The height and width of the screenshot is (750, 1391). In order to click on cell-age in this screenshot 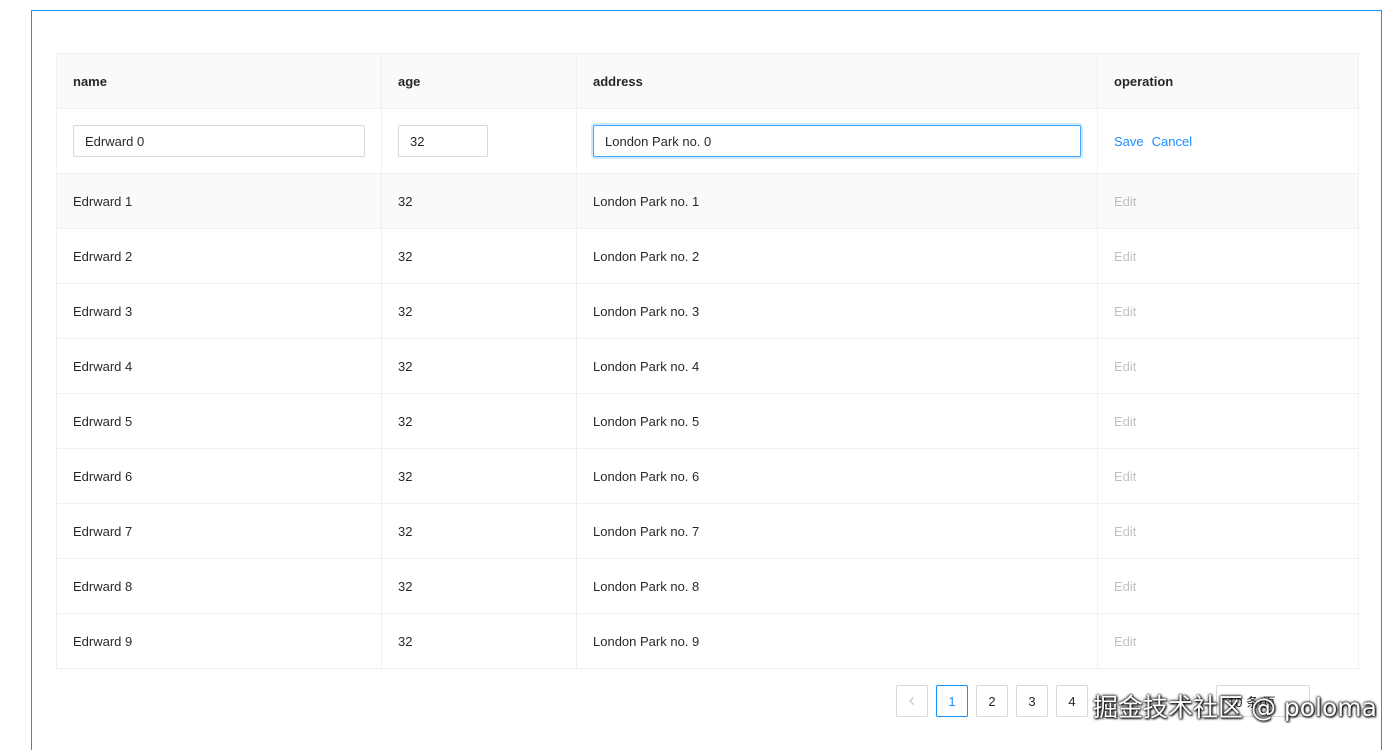, I will do `click(479, 141)`.